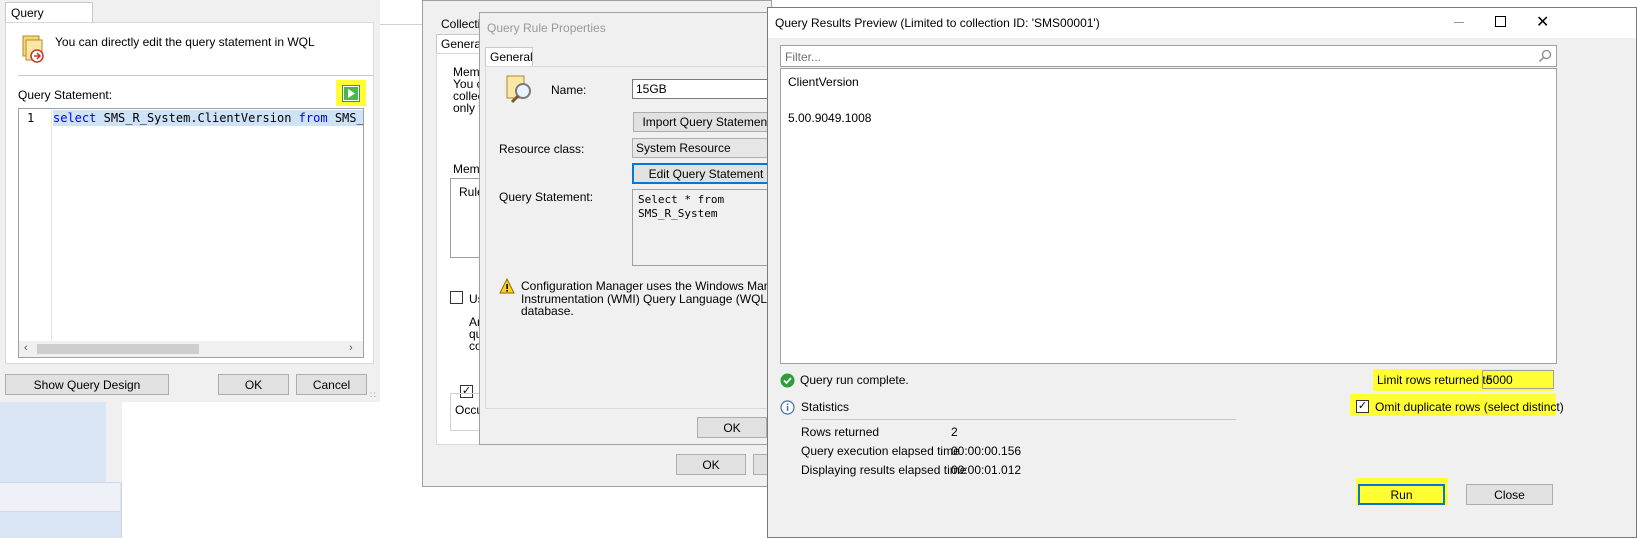 The image size is (1637, 538). What do you see at coordinates (829, 118) in the screenshot?
I see `result-cell: 5.00.9049.1008` at bounding box center [829, 118].